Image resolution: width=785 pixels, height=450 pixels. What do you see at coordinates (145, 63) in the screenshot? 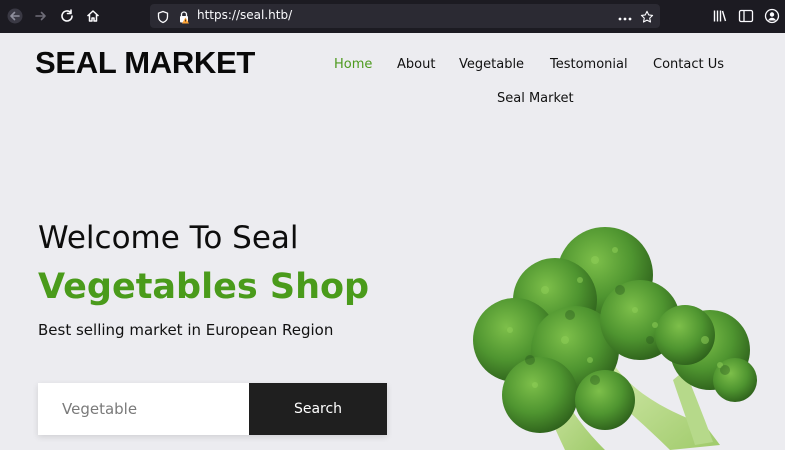
I see `site-logo: SEAL MARKET` at bounding box center [145, 63].